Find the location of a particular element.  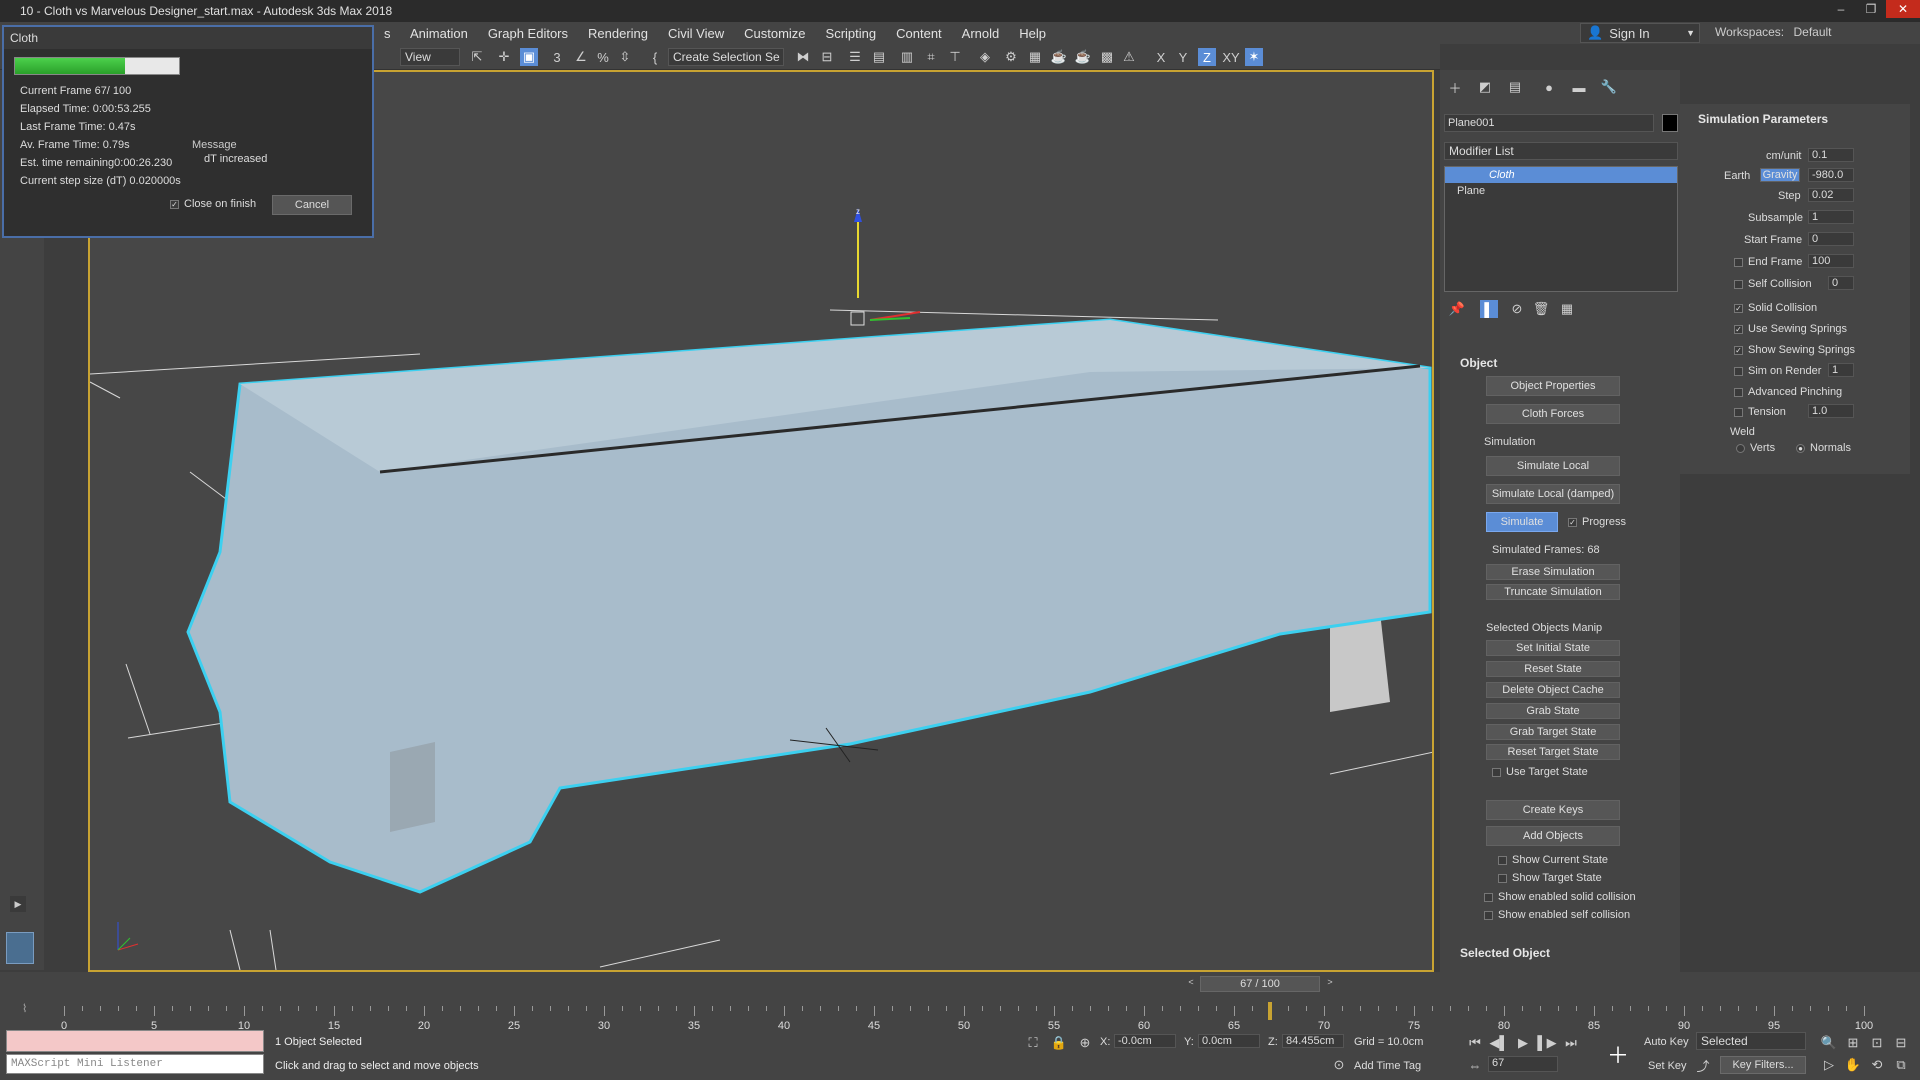

axis-constraint-icon: ✶ is located at coordinates (1254, 57).